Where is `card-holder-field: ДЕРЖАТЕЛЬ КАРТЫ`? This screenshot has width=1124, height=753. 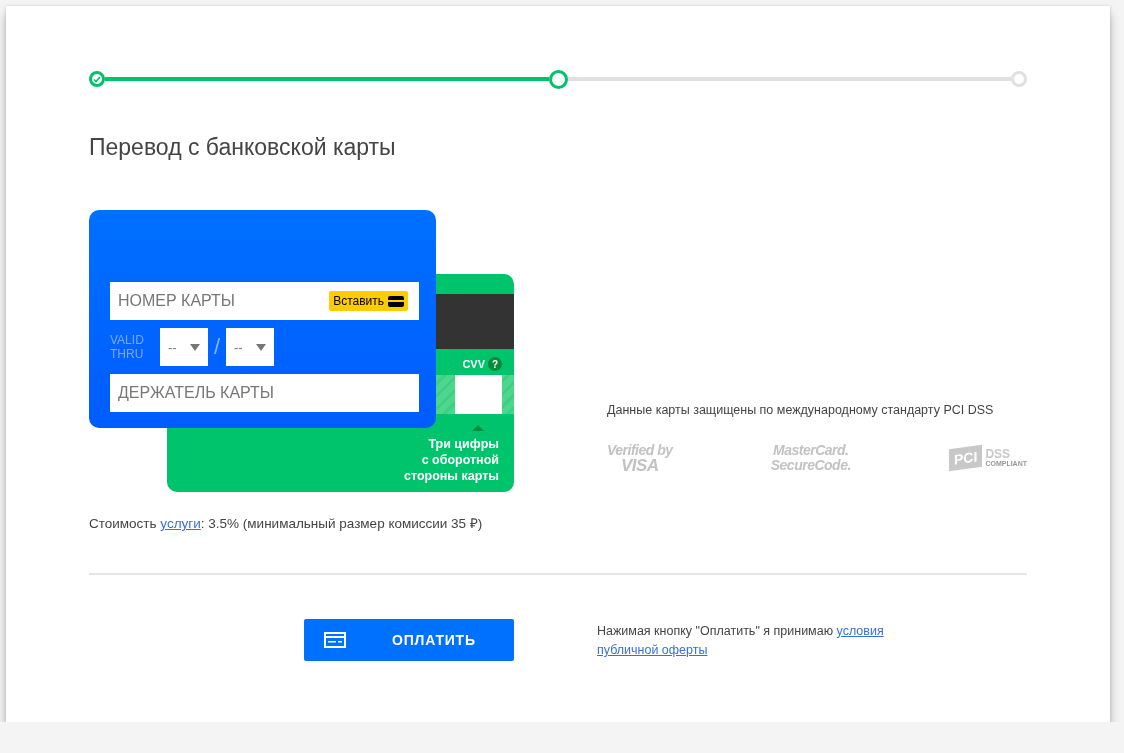
card-holder-field: ДЕРЖАТЕЛЬ КАРТЫ is located at coordinates (264, 393).